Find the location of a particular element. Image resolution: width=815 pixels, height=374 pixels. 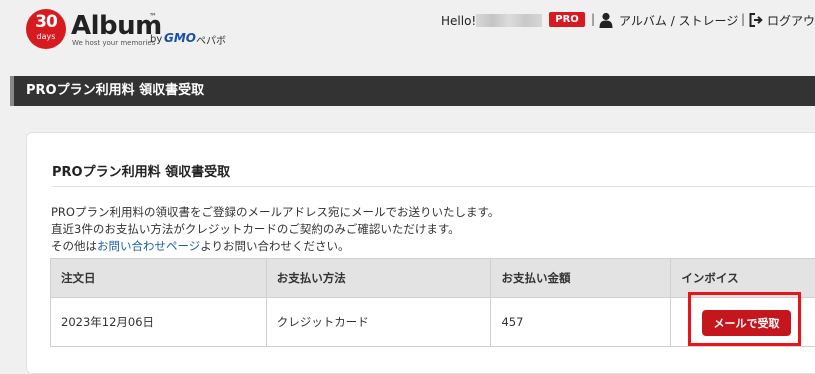

logo-tm: ™ is located at coordinates (153, 16).